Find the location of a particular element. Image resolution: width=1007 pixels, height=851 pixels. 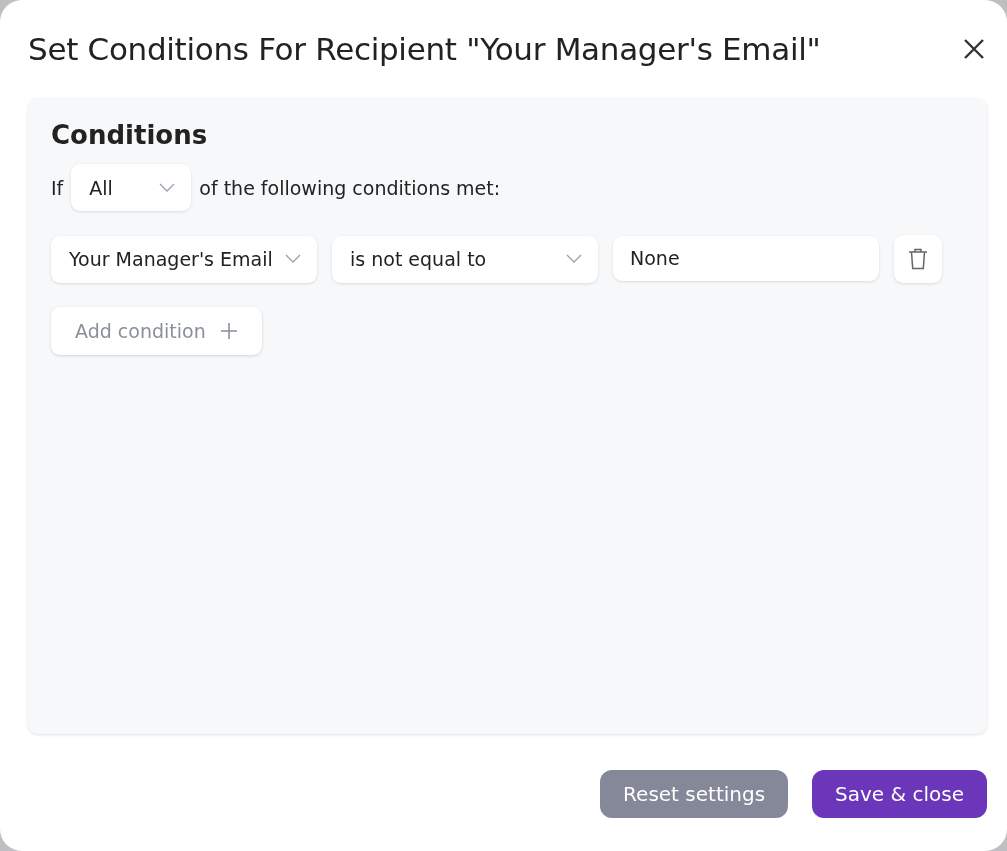

operator-dropdown: is not equal to is located at coordinates (465, 259).